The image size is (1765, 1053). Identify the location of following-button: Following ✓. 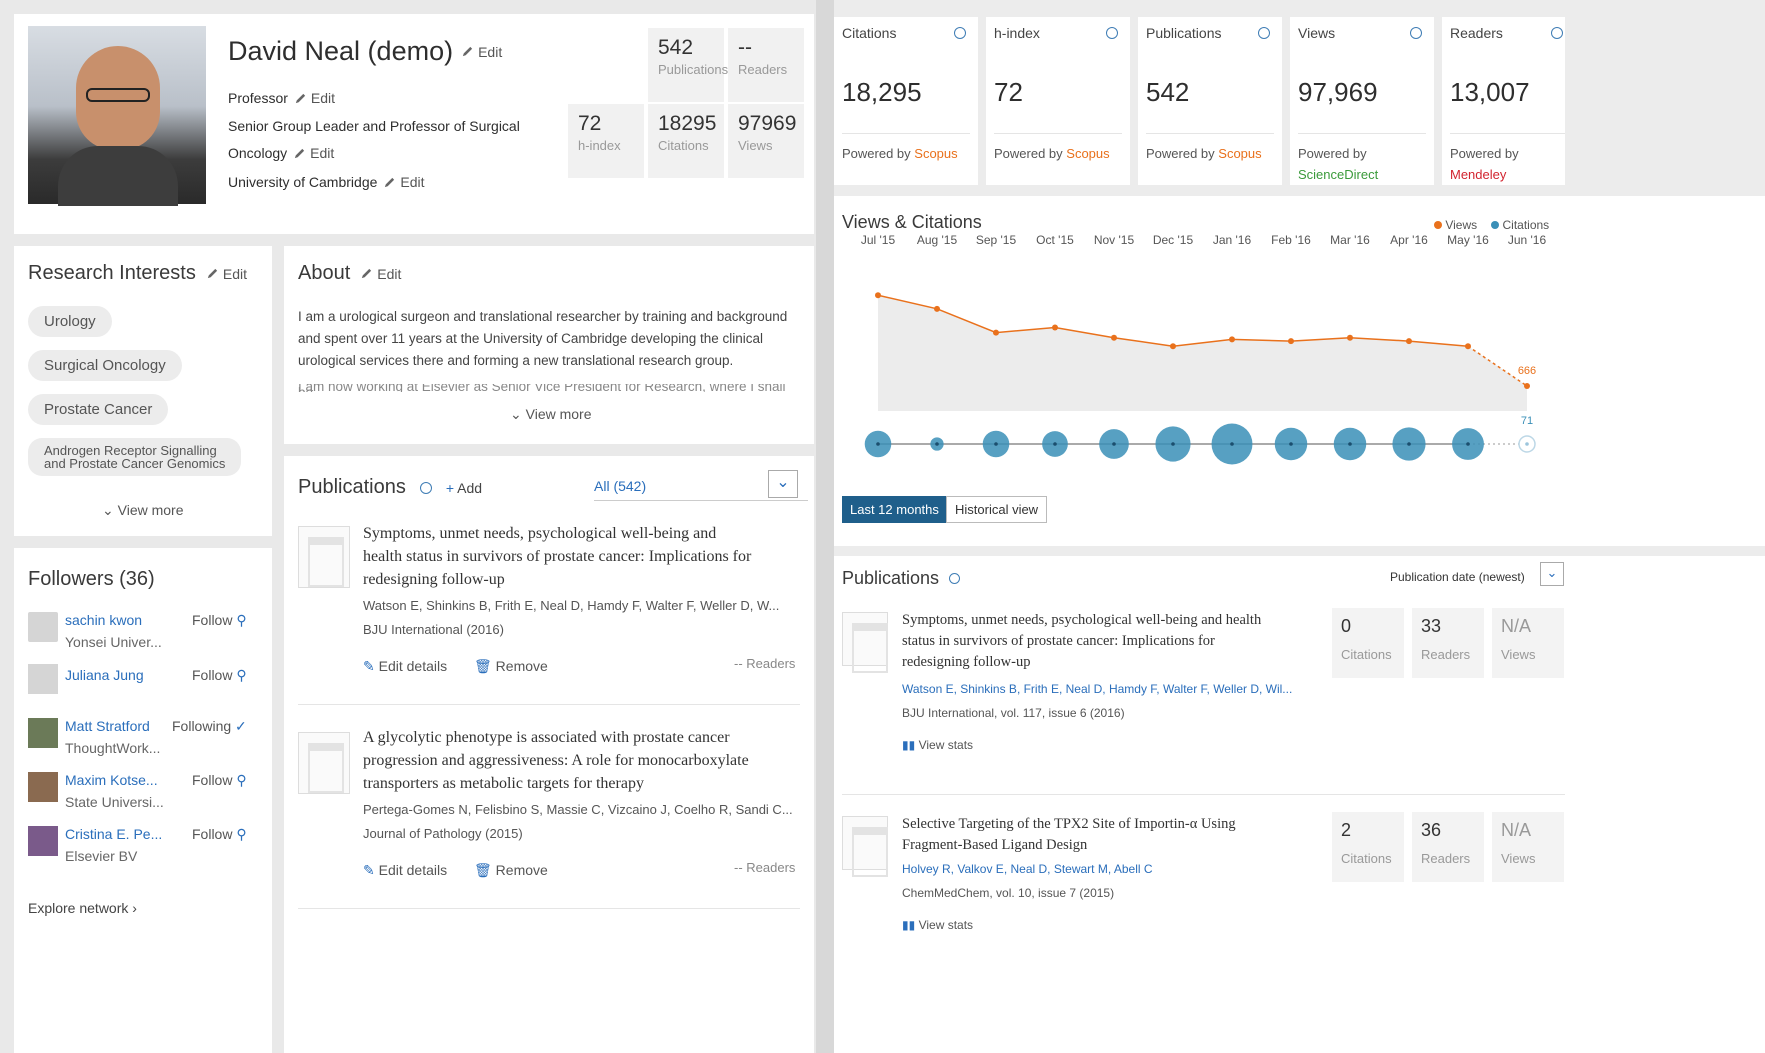
(209, 726).